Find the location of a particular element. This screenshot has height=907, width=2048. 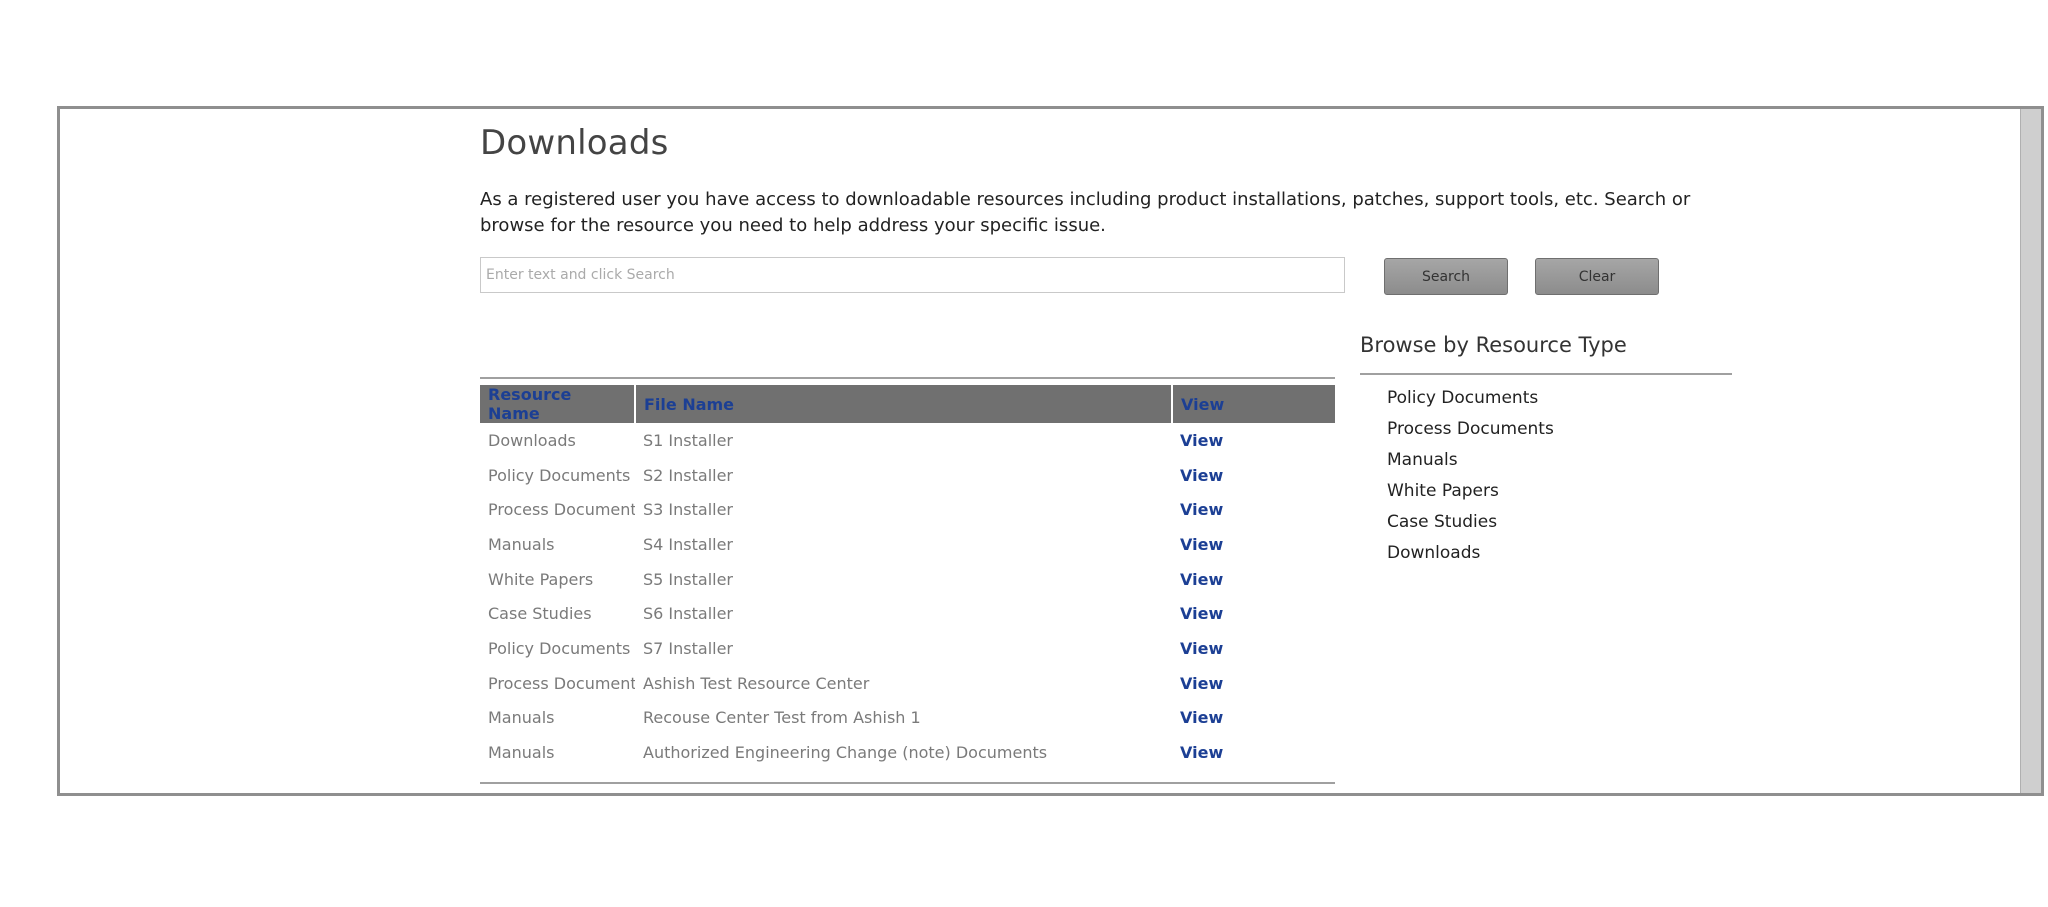

table-row: White Papers S5 Installer View is located at coordinates (907, 579).